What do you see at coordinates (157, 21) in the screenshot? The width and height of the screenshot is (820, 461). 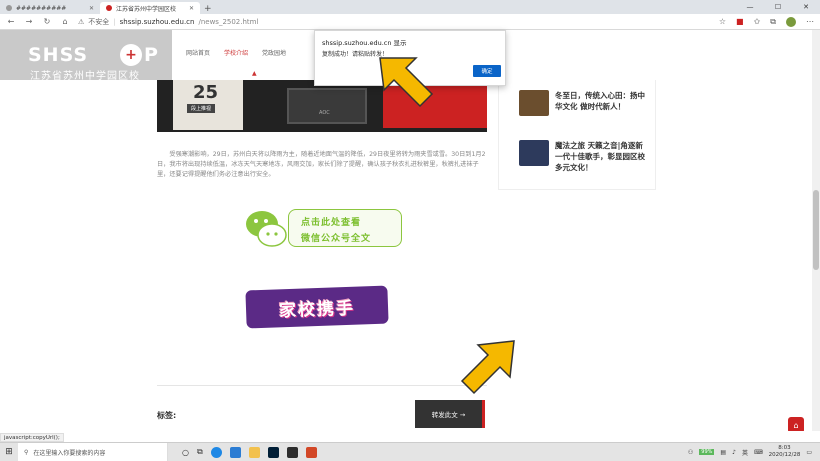 I see `url-host: shssip.suzhou.edu.cn` at bounding box center [157, 21].